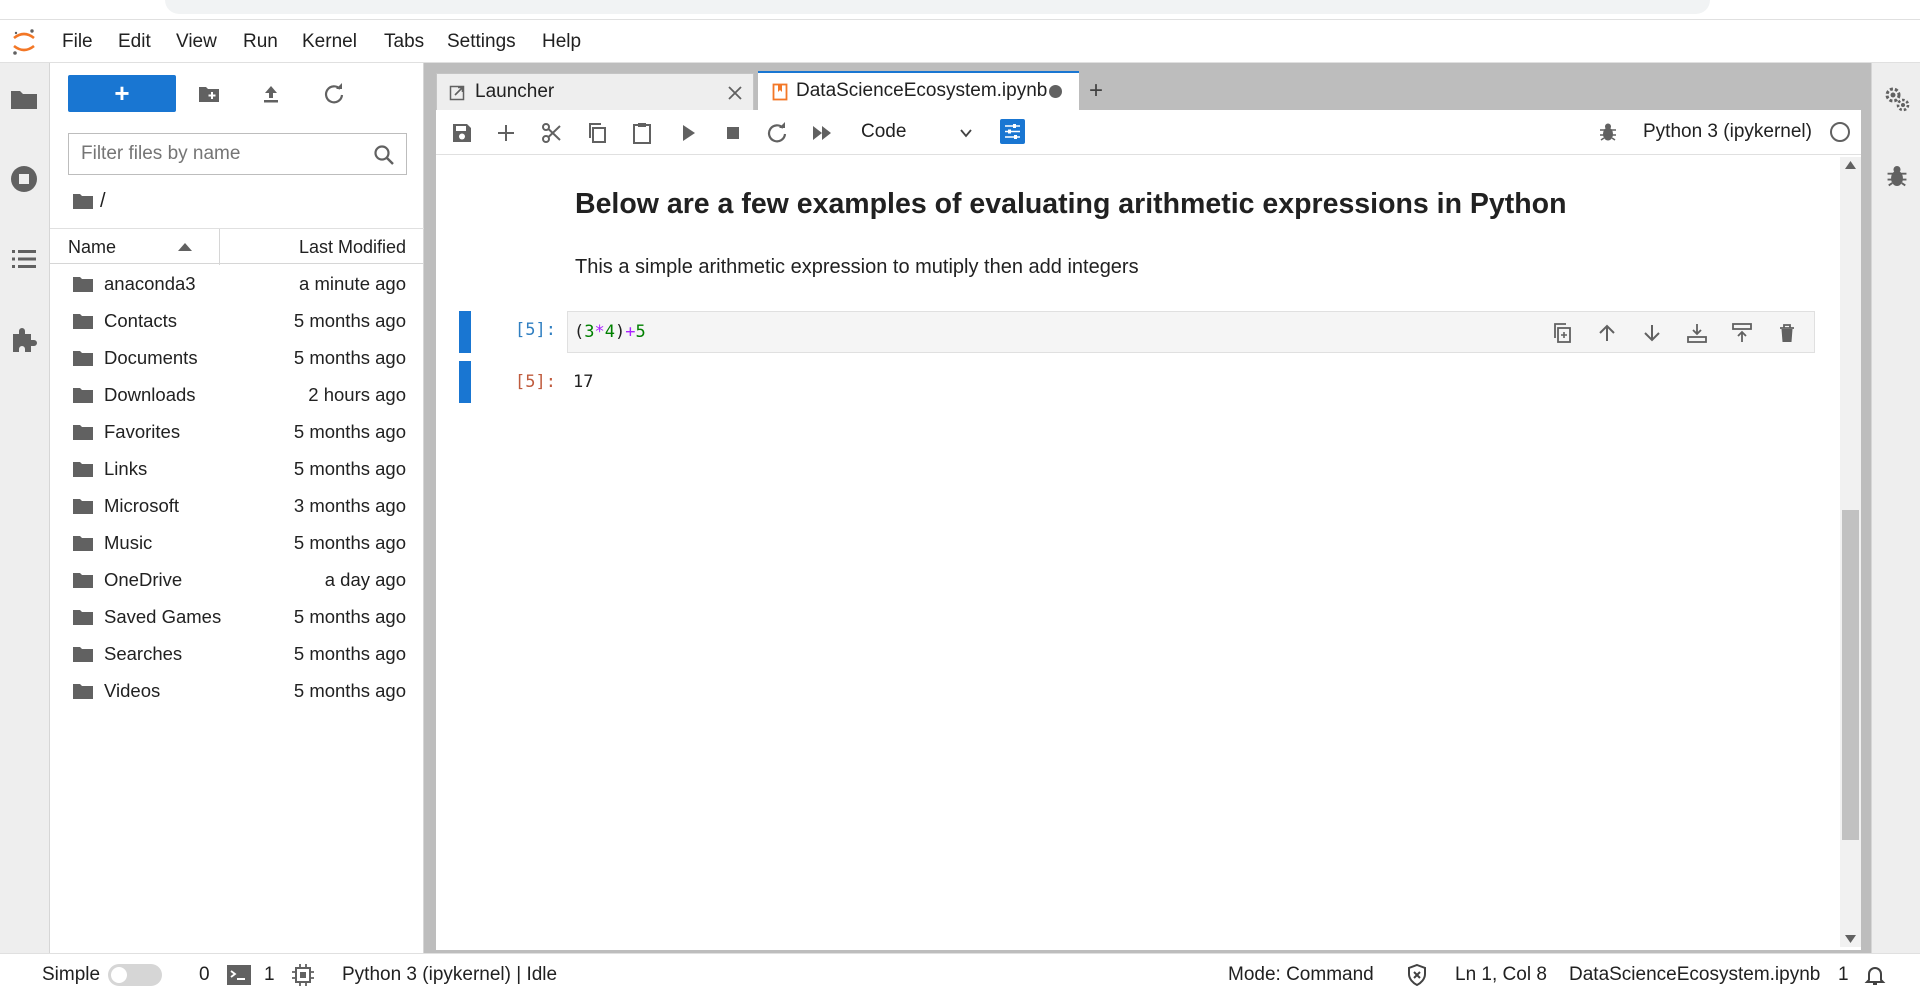 The height and width of the screenshot is (995, 1920). Describe the element at coordinates (462, 133) in the screenshot. I see `save-icon` at that location.